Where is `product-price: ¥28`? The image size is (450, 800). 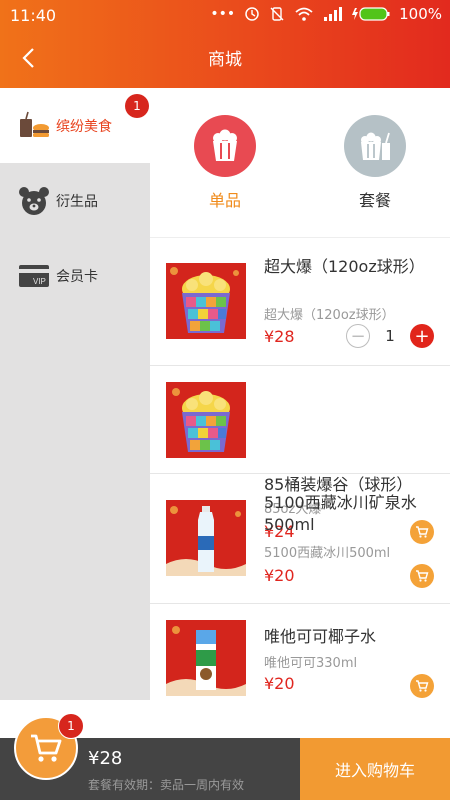 product-price: ¥28 is located at coordinates (279, 336).